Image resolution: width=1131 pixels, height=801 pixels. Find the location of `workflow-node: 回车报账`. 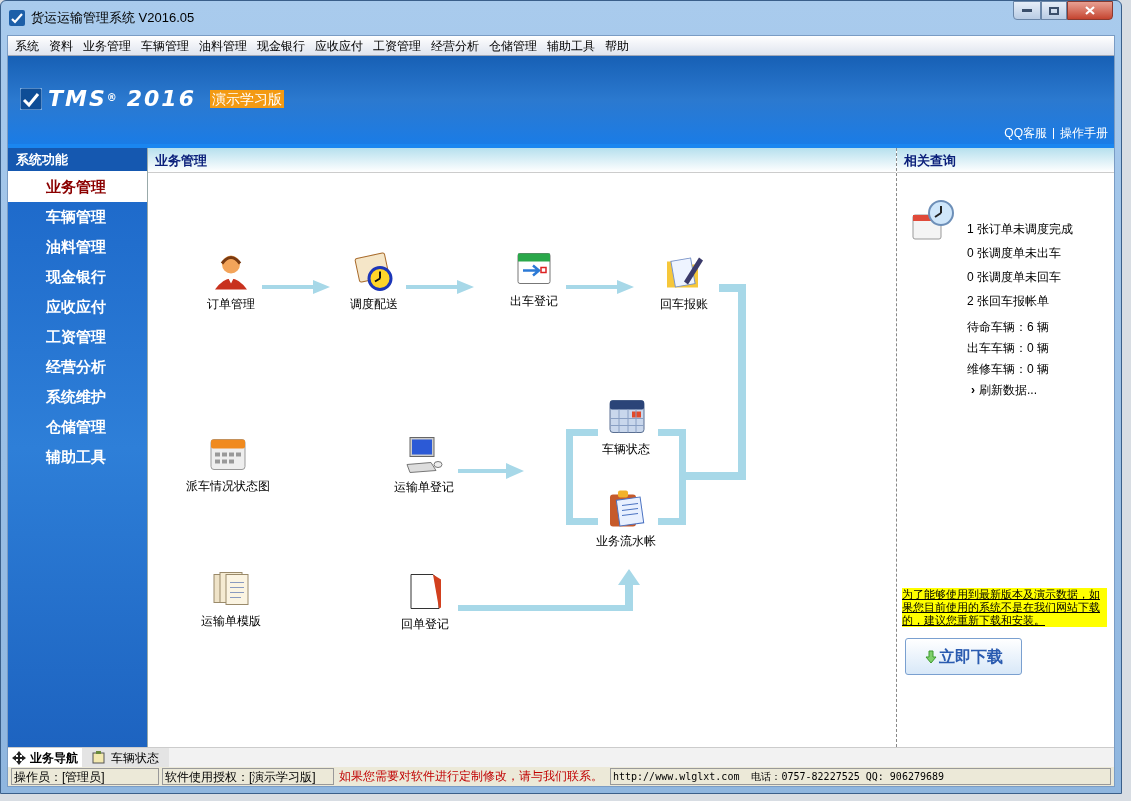

workflow-node: 回车报账 is located at coordinates (684, 282).